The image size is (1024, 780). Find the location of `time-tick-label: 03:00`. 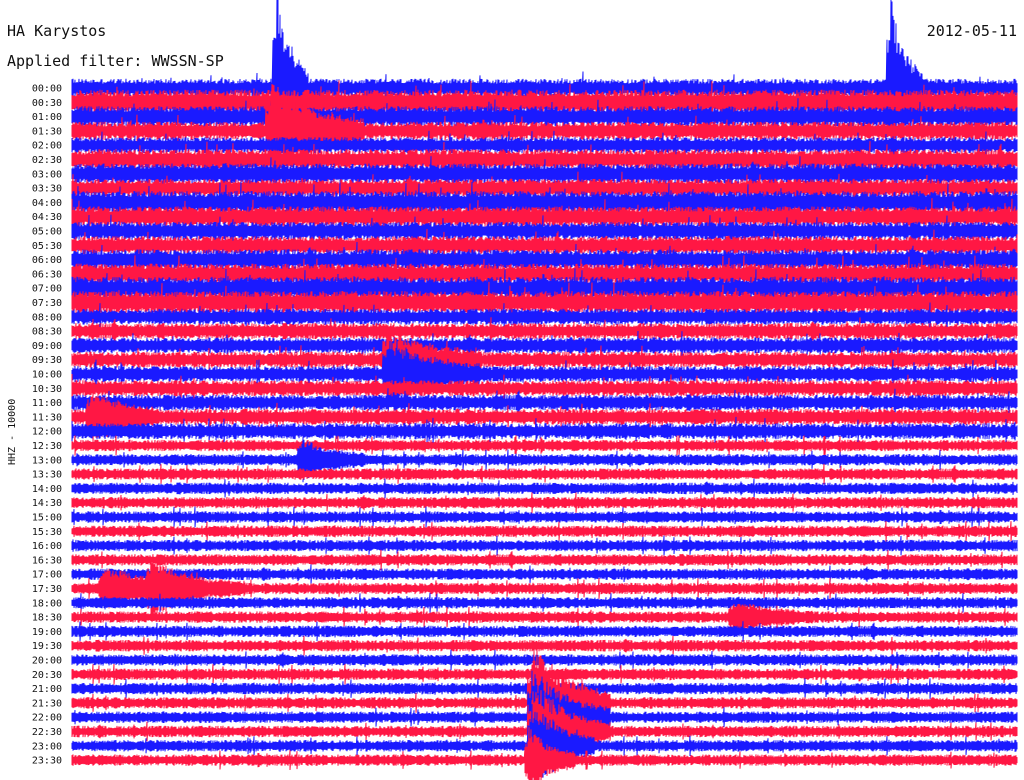

time-tick-label: 03:00 is located at coordinates (47, 174).